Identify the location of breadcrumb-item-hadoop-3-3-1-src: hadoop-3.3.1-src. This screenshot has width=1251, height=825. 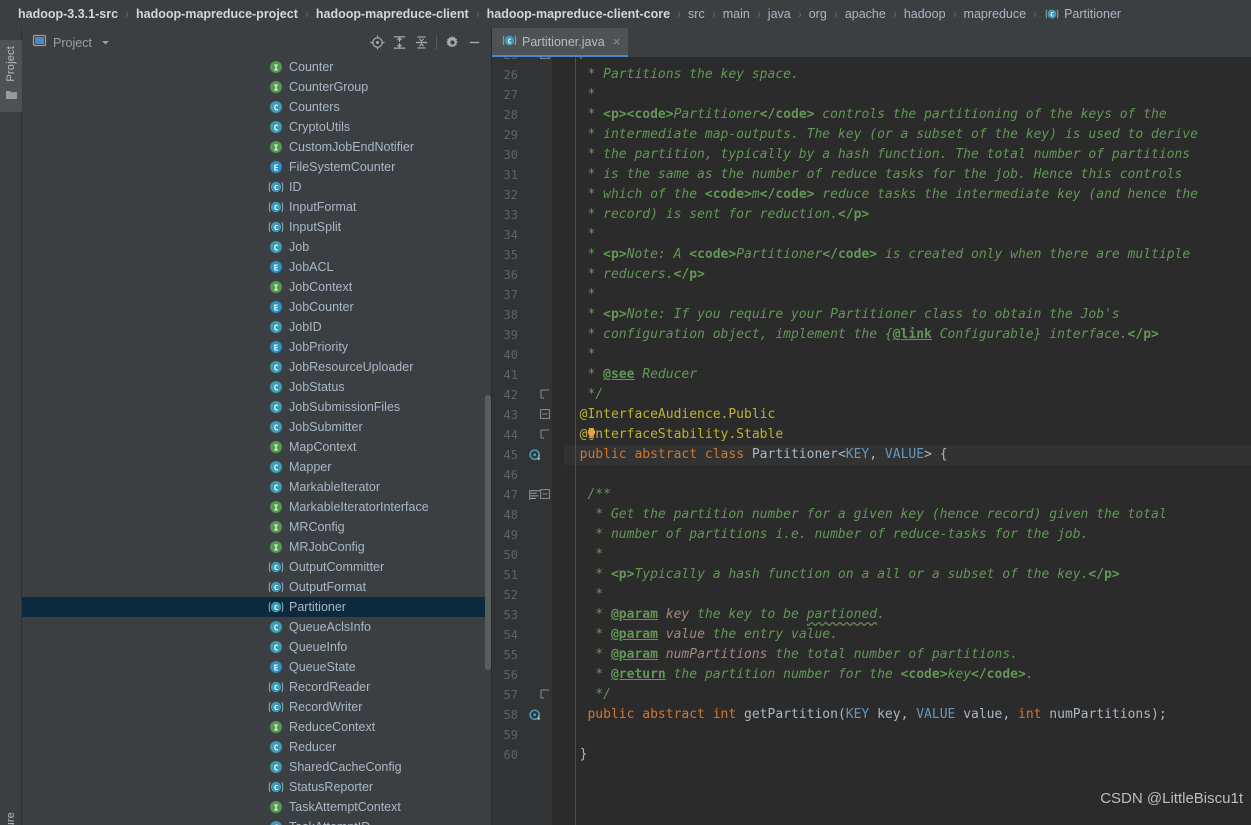
(68, 14).